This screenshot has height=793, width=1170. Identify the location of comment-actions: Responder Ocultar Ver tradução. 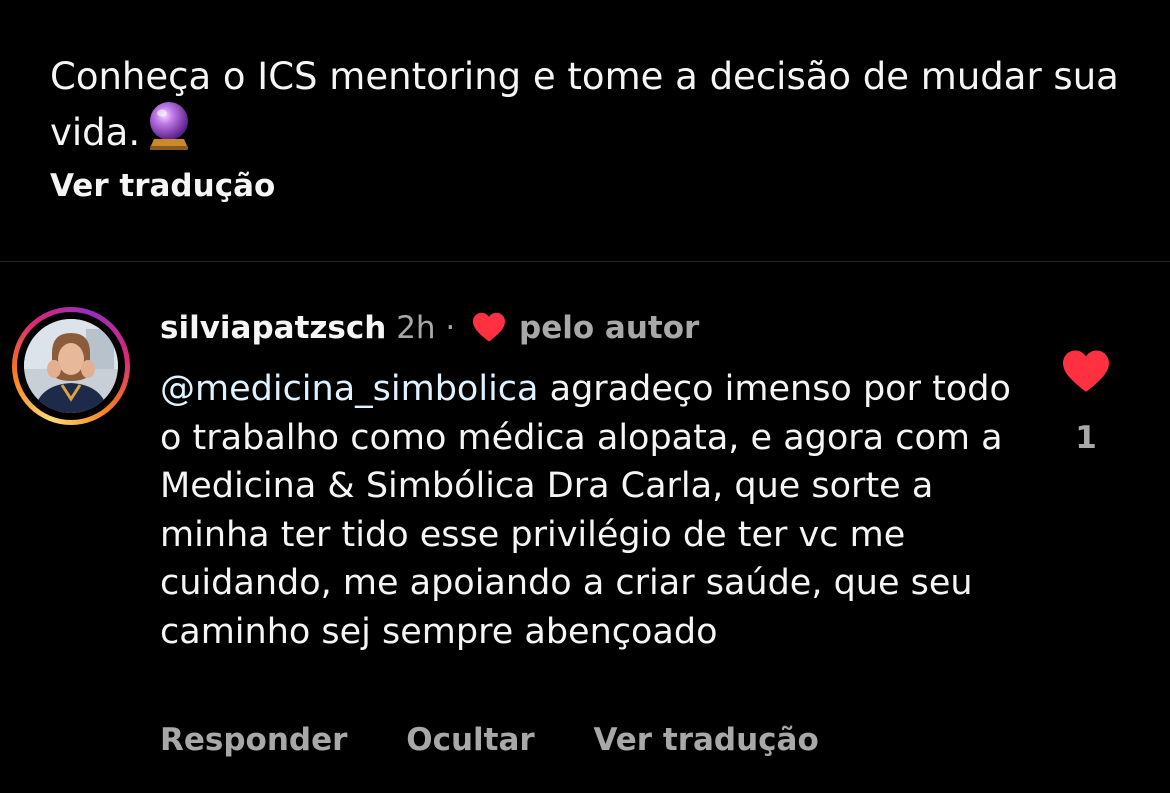
(513, 740).